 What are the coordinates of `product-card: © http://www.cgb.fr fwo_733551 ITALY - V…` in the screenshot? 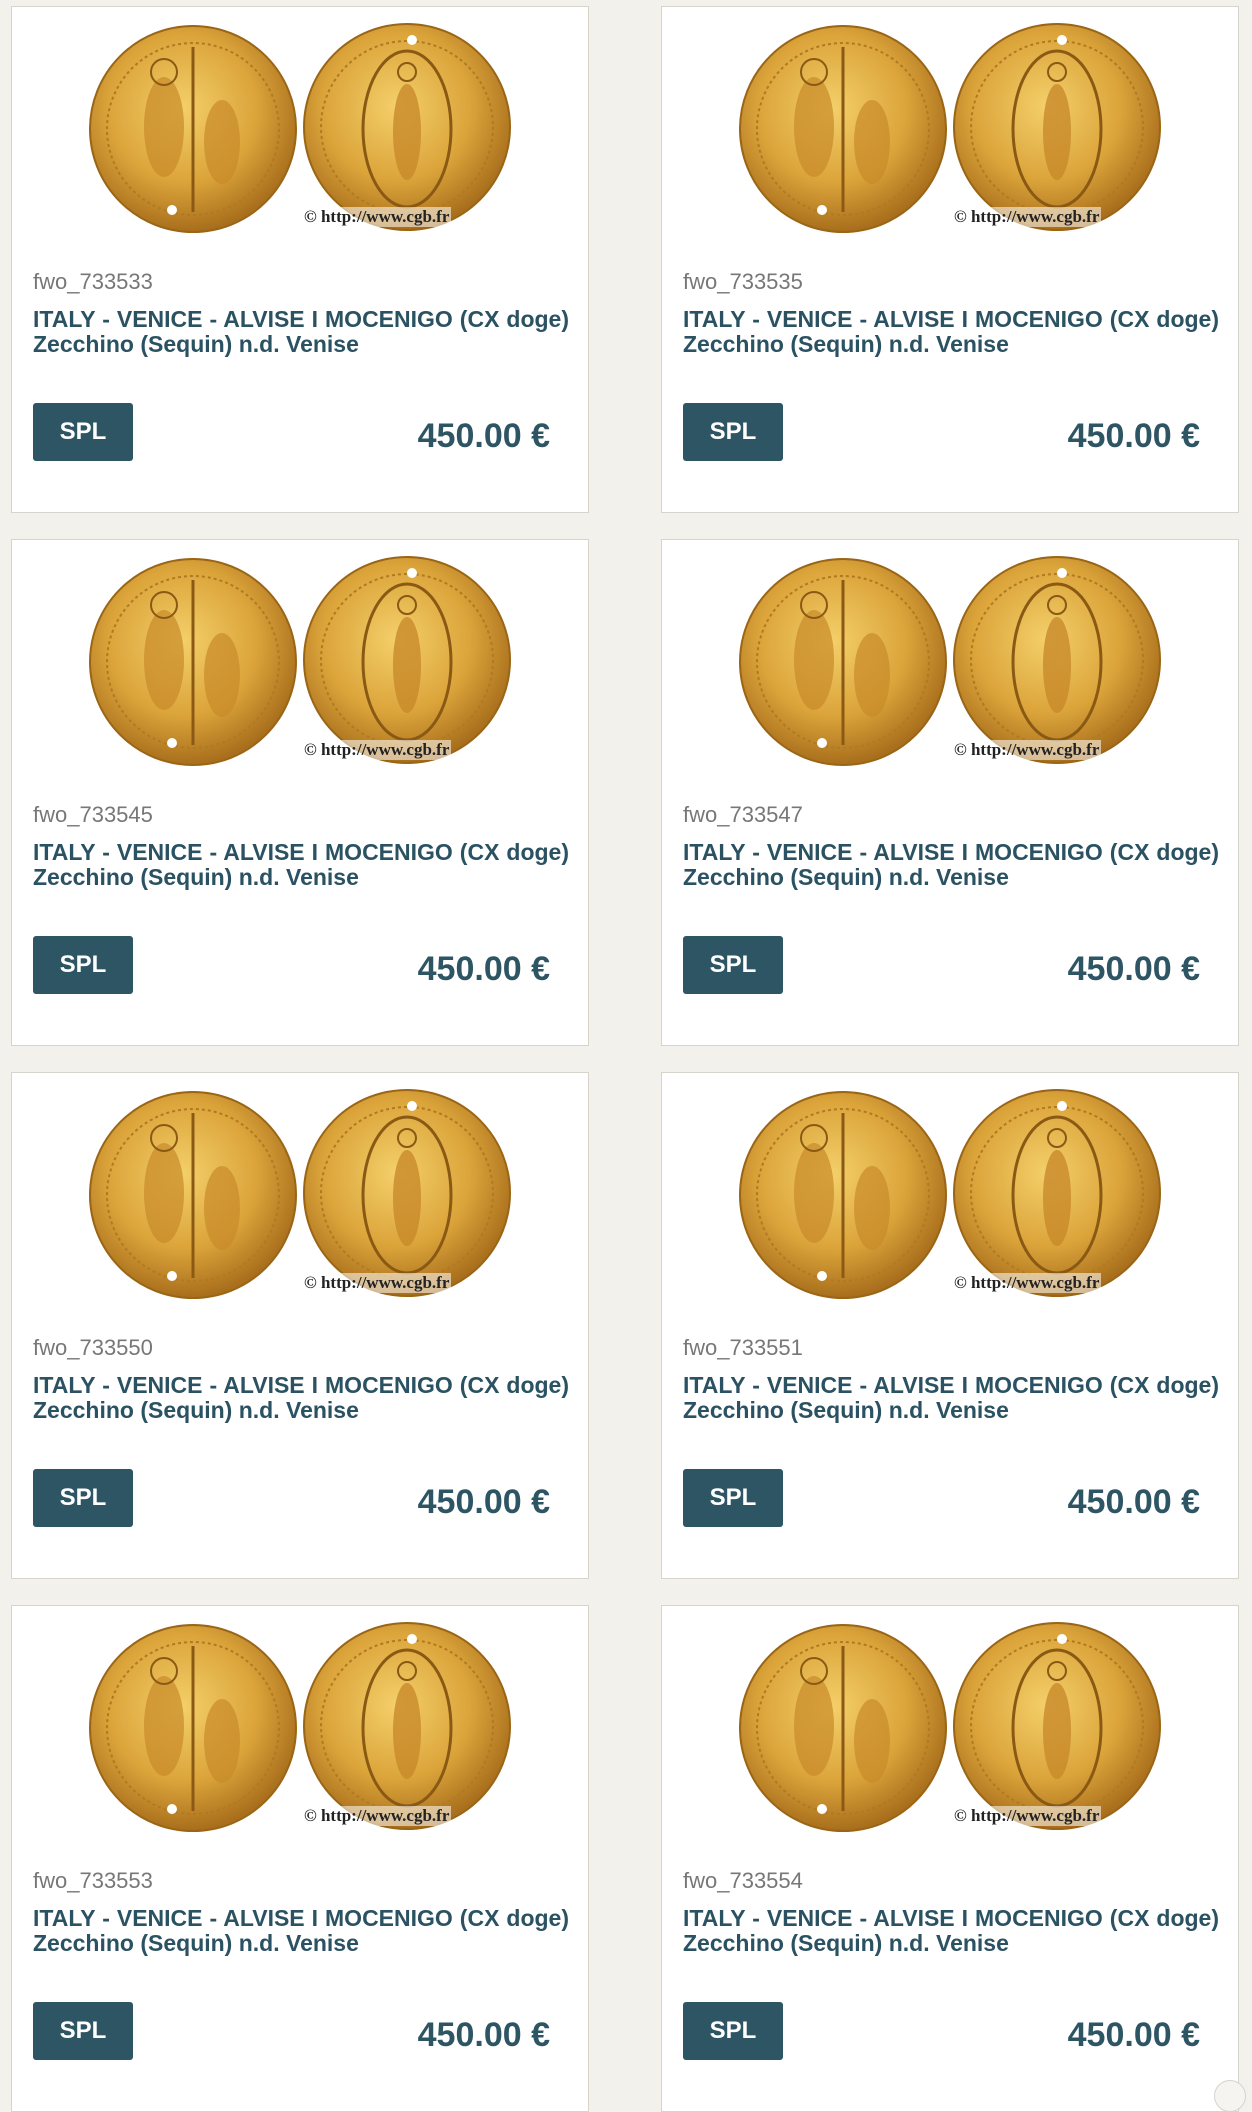 It's located at (950, 1325).